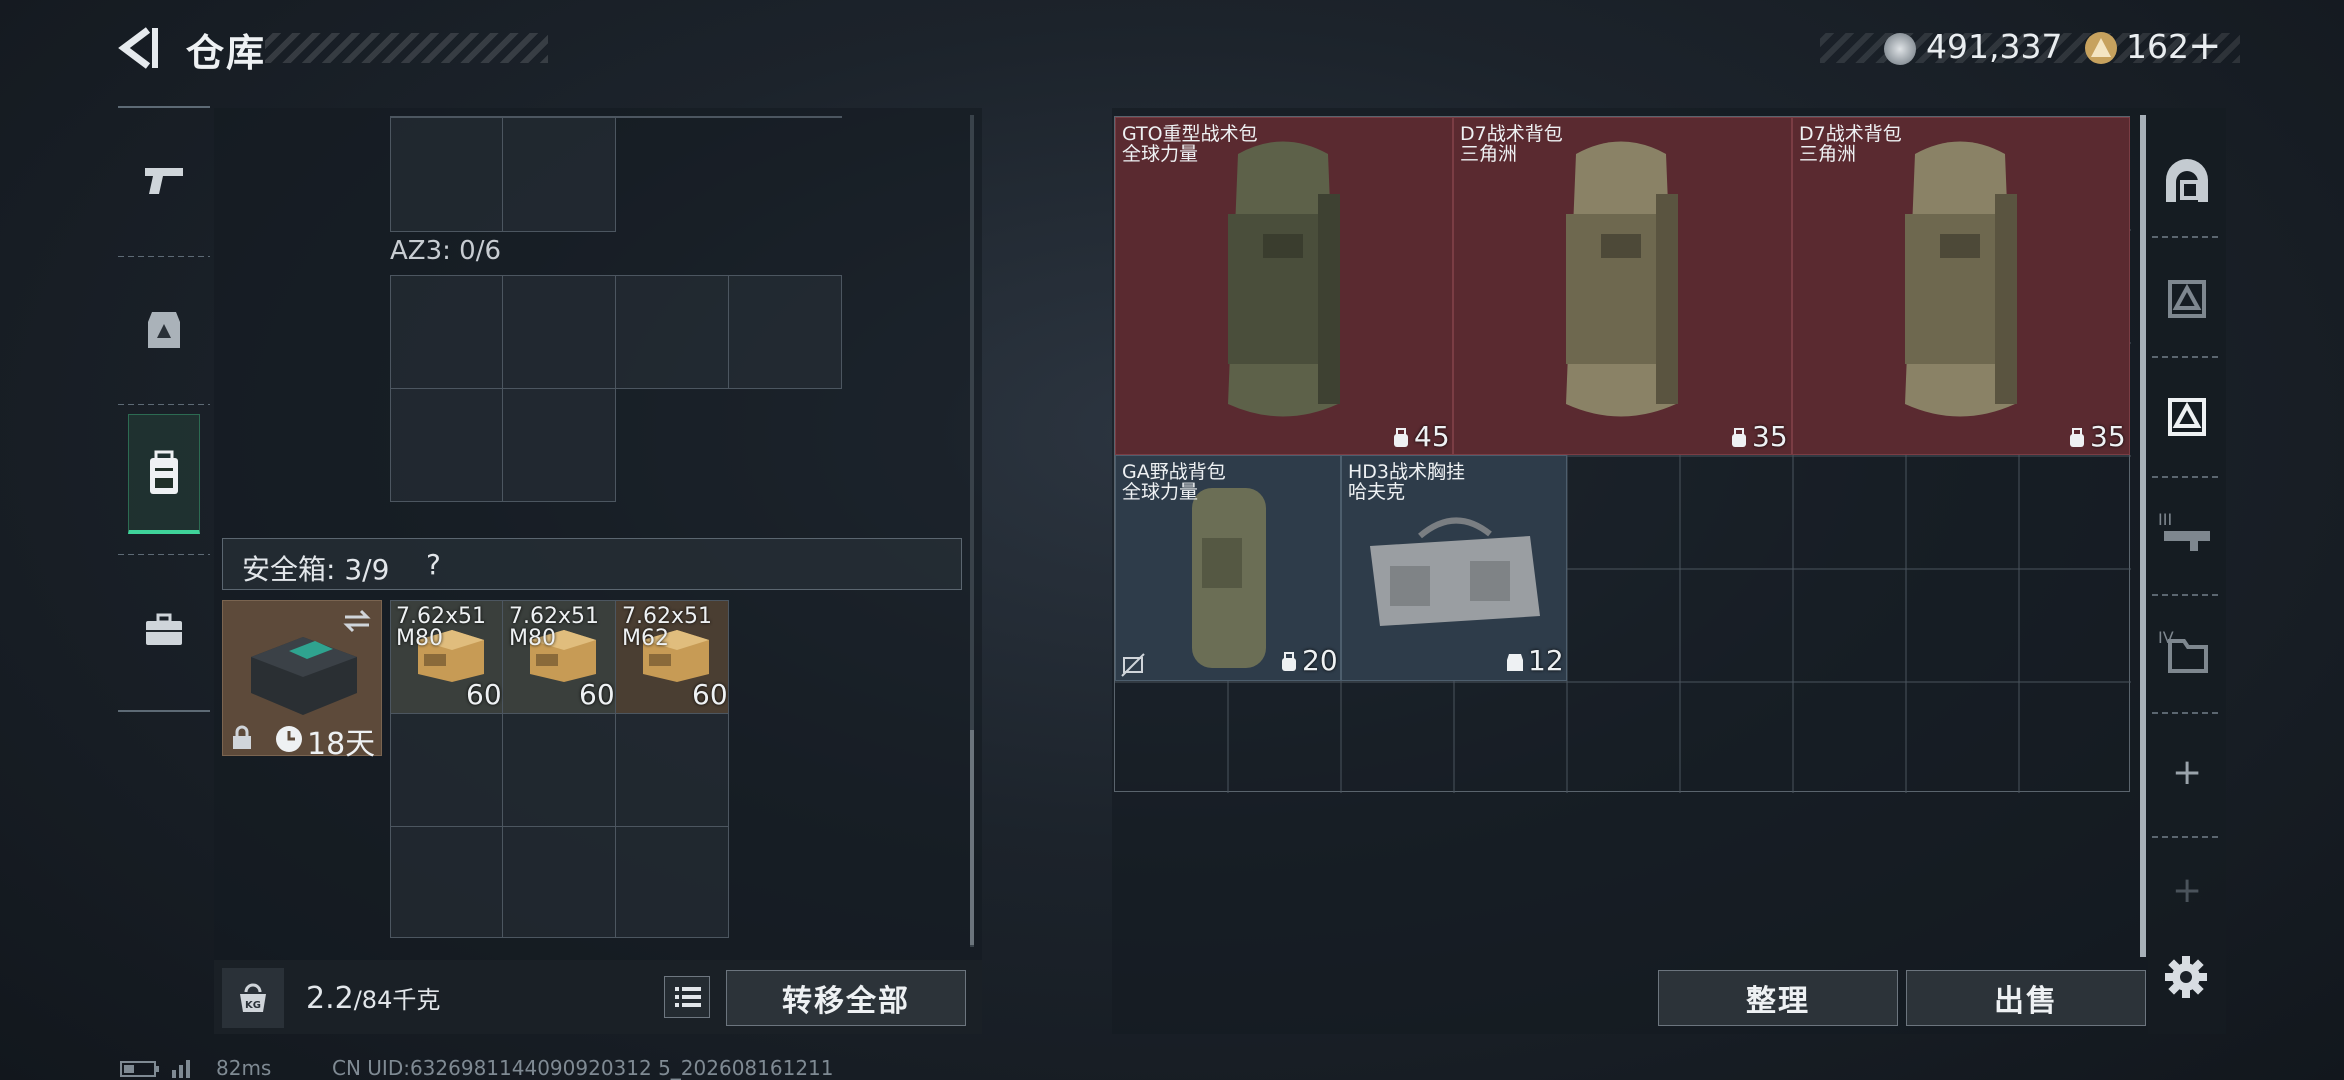  I want to click on list-icon, so click(688, 997).